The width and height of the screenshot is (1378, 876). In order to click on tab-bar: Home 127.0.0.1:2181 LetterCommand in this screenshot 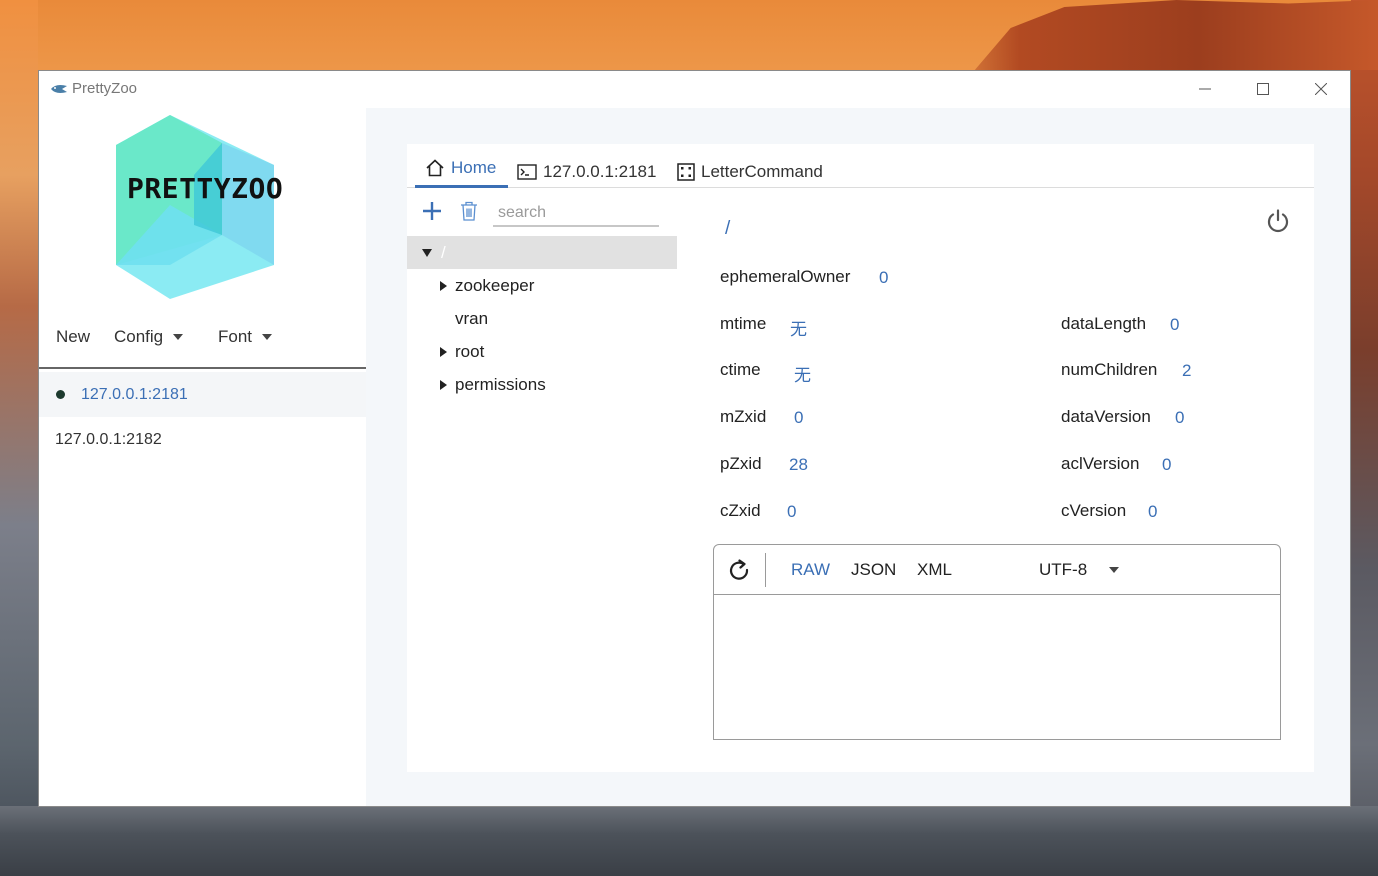, I will do `click(860, 166)`.